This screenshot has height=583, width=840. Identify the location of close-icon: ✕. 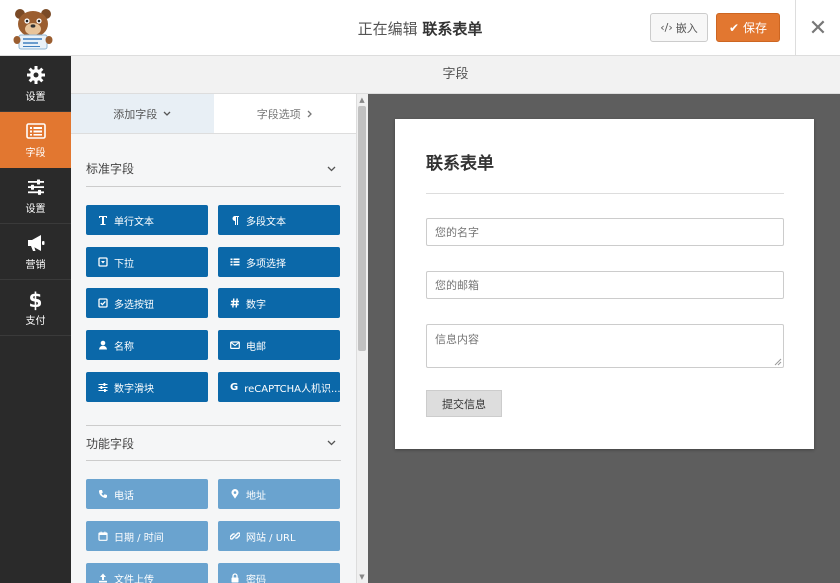
(818, 28).